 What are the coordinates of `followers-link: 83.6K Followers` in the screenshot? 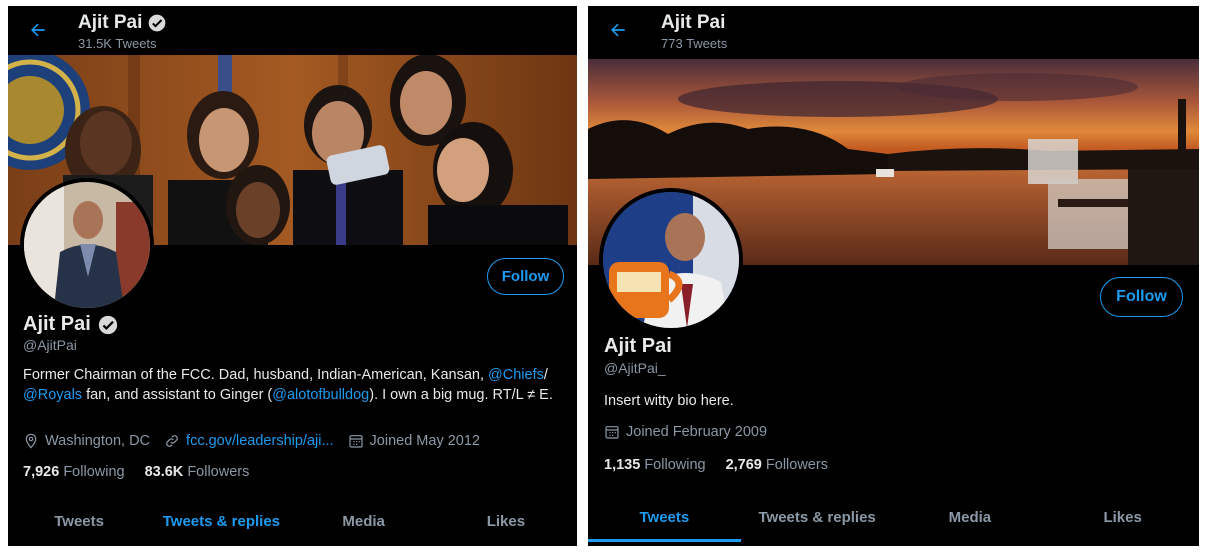 It's located at (197, 472).